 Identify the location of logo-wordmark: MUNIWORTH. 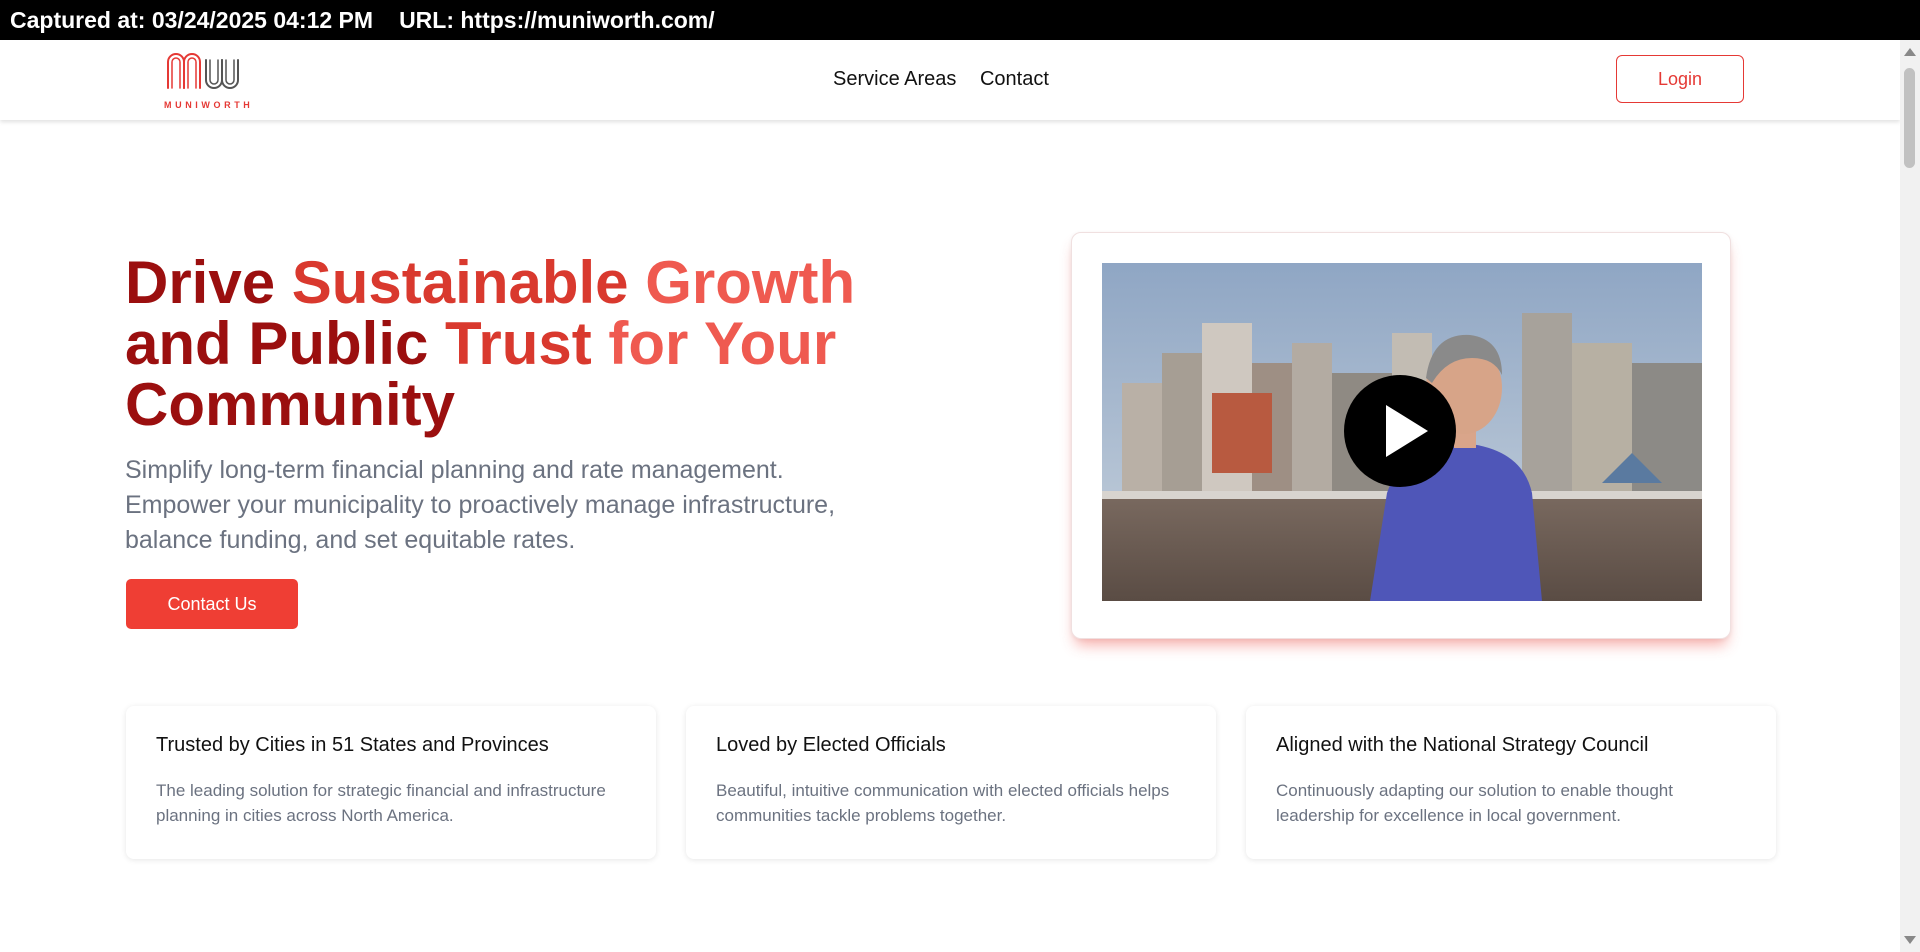
(209, 105).